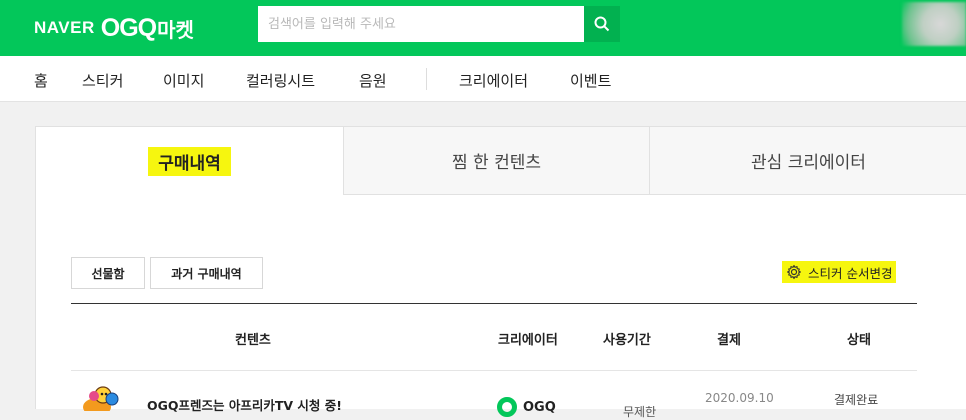  Describe the element at coordinates (528, 340) in the screenshot. I see `col-header-creator: 크리에이터` at that location.